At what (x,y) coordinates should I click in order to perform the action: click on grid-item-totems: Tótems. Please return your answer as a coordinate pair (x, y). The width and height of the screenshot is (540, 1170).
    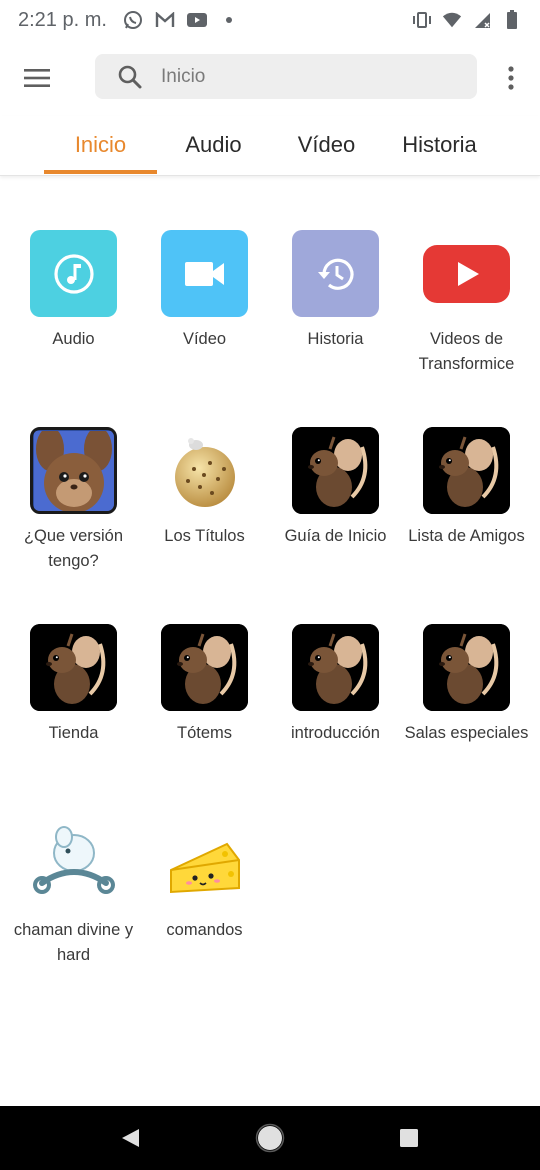
    Looking at the image, I should click on (204, 685).